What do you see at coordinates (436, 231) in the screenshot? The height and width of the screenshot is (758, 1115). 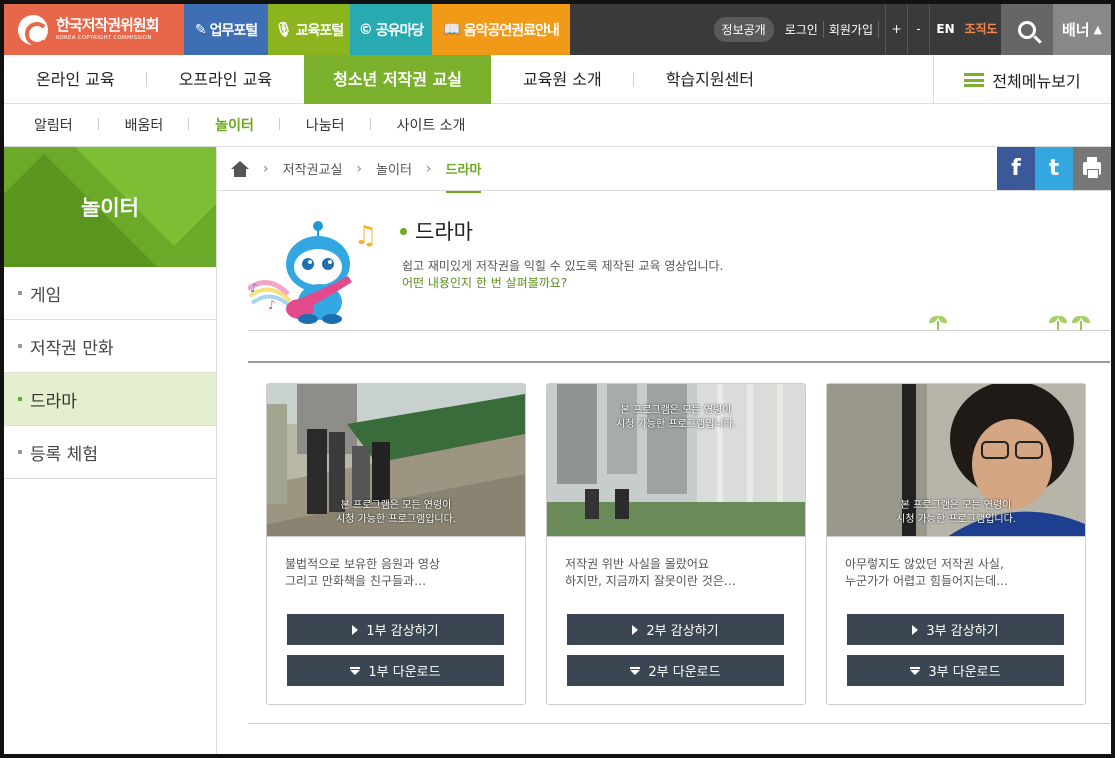 I see `page-title: 드라마` at bounding box center [436, 231].